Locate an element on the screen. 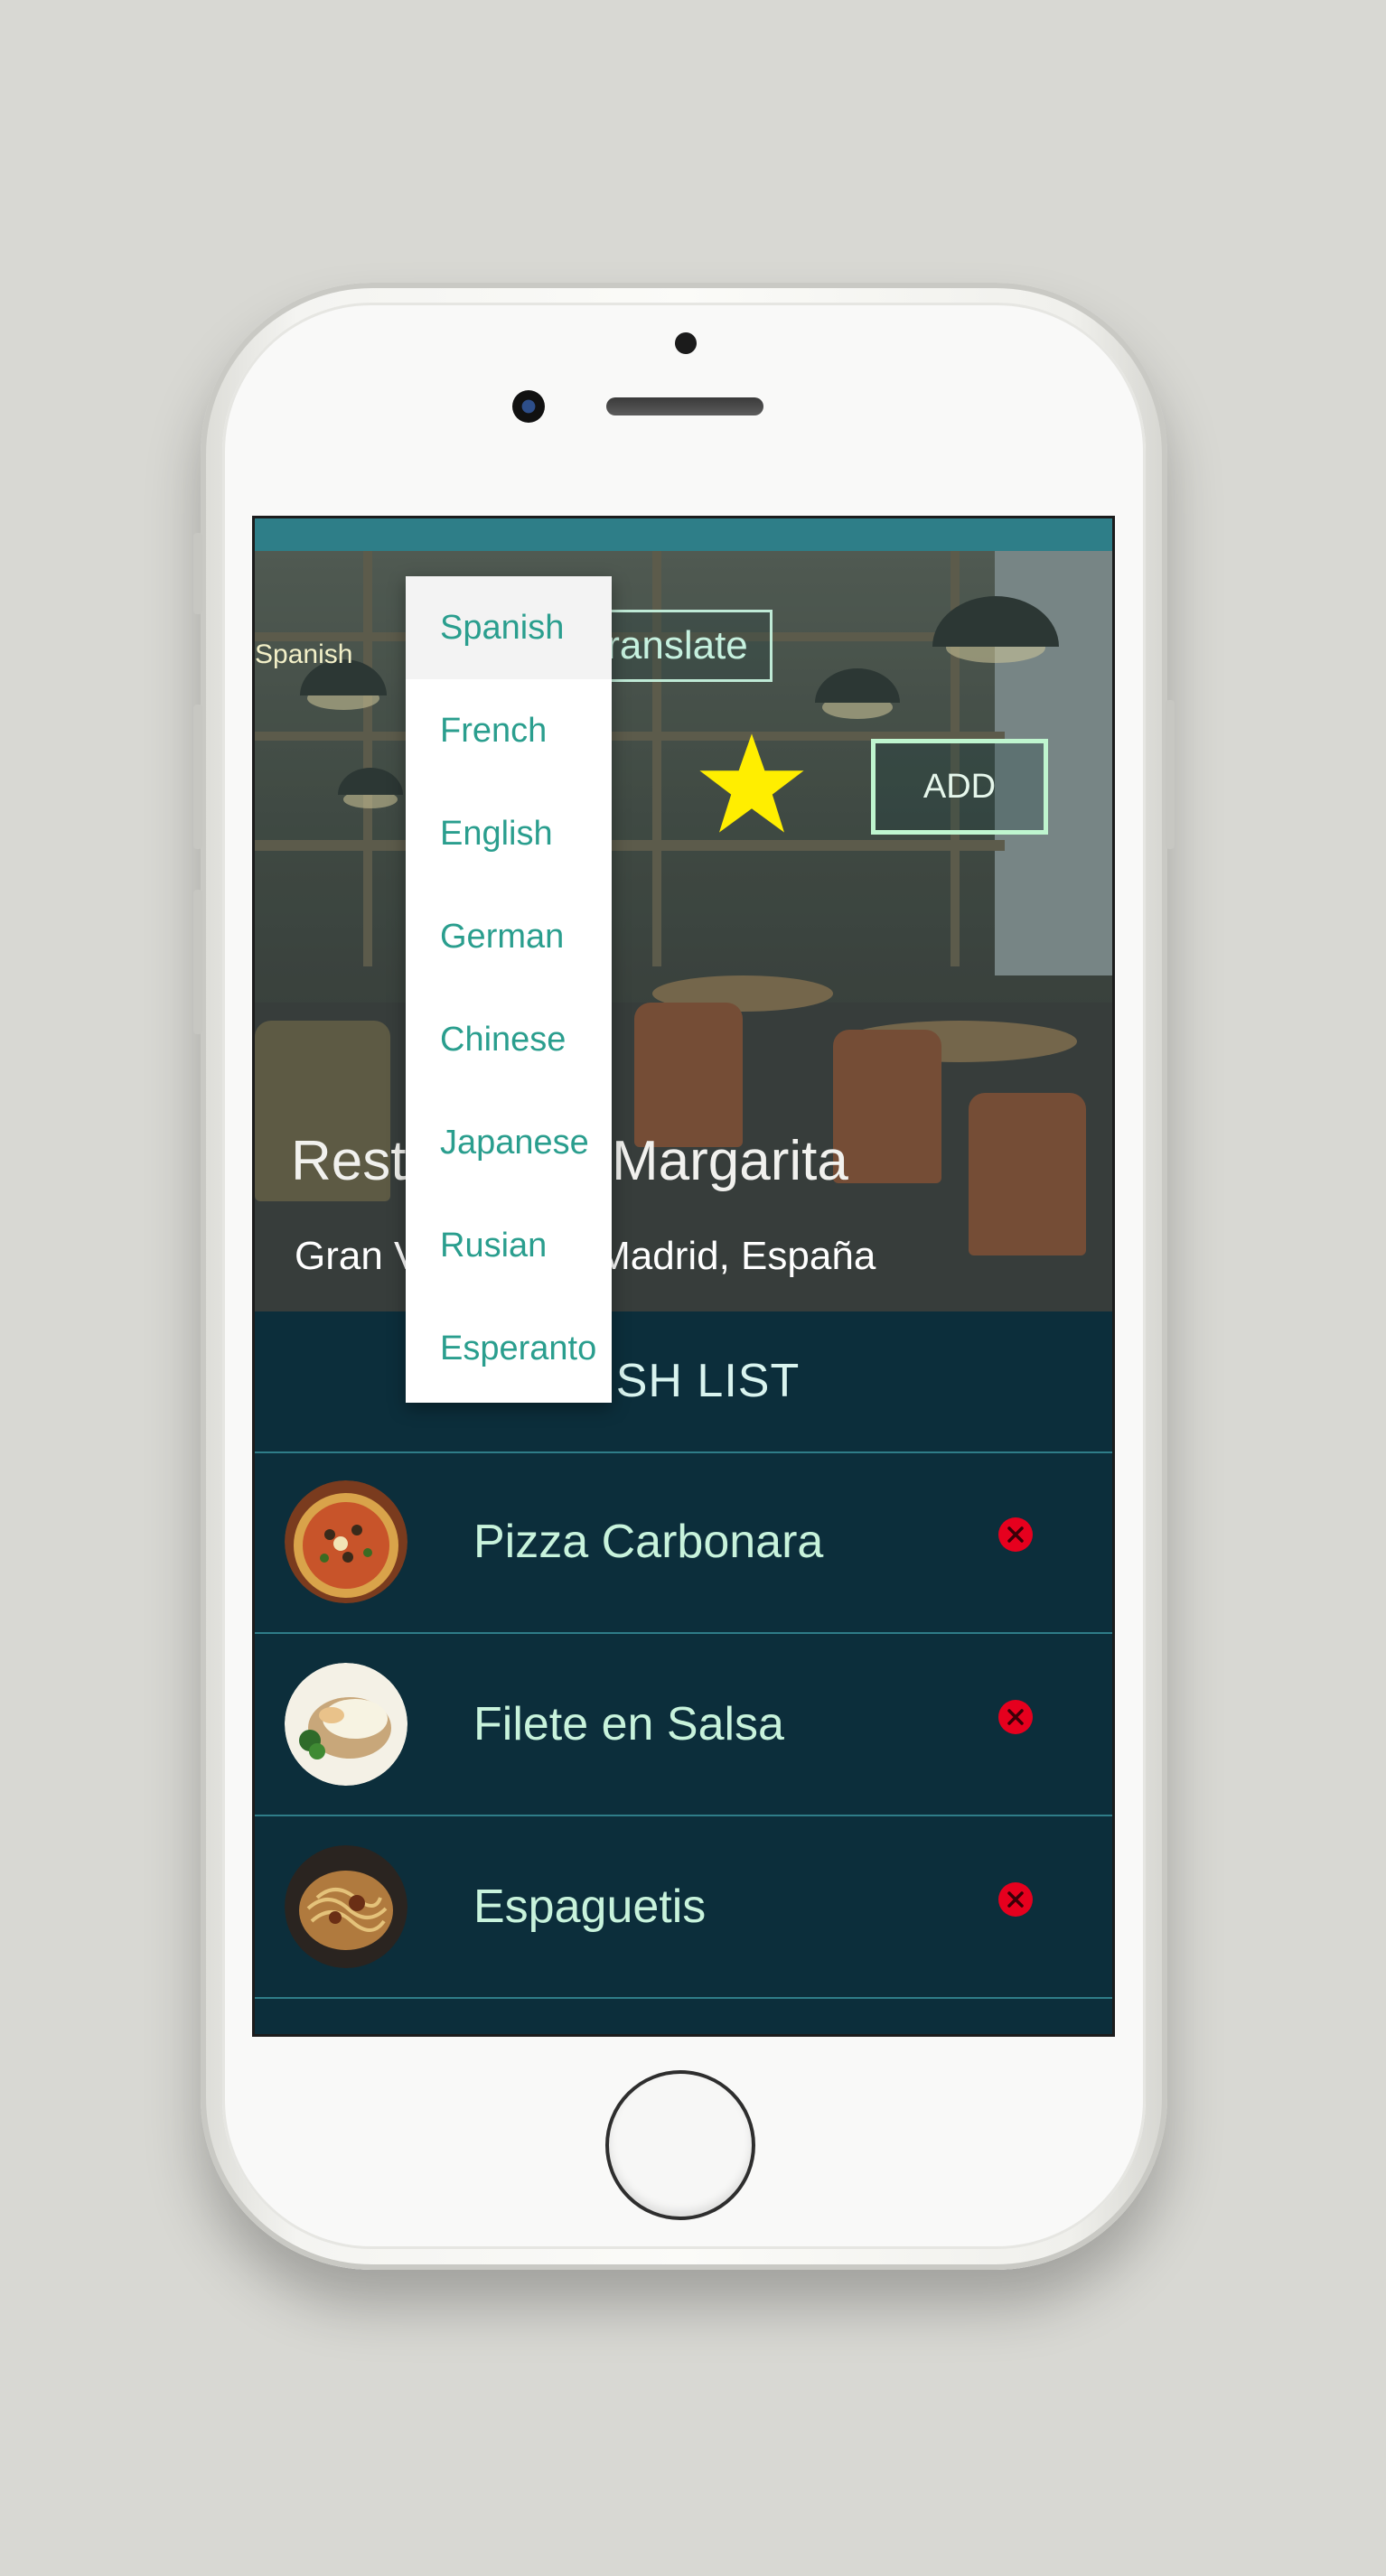 This screenshot has height=2576, width=1386. star-icon is located at coordinates (752, 784).